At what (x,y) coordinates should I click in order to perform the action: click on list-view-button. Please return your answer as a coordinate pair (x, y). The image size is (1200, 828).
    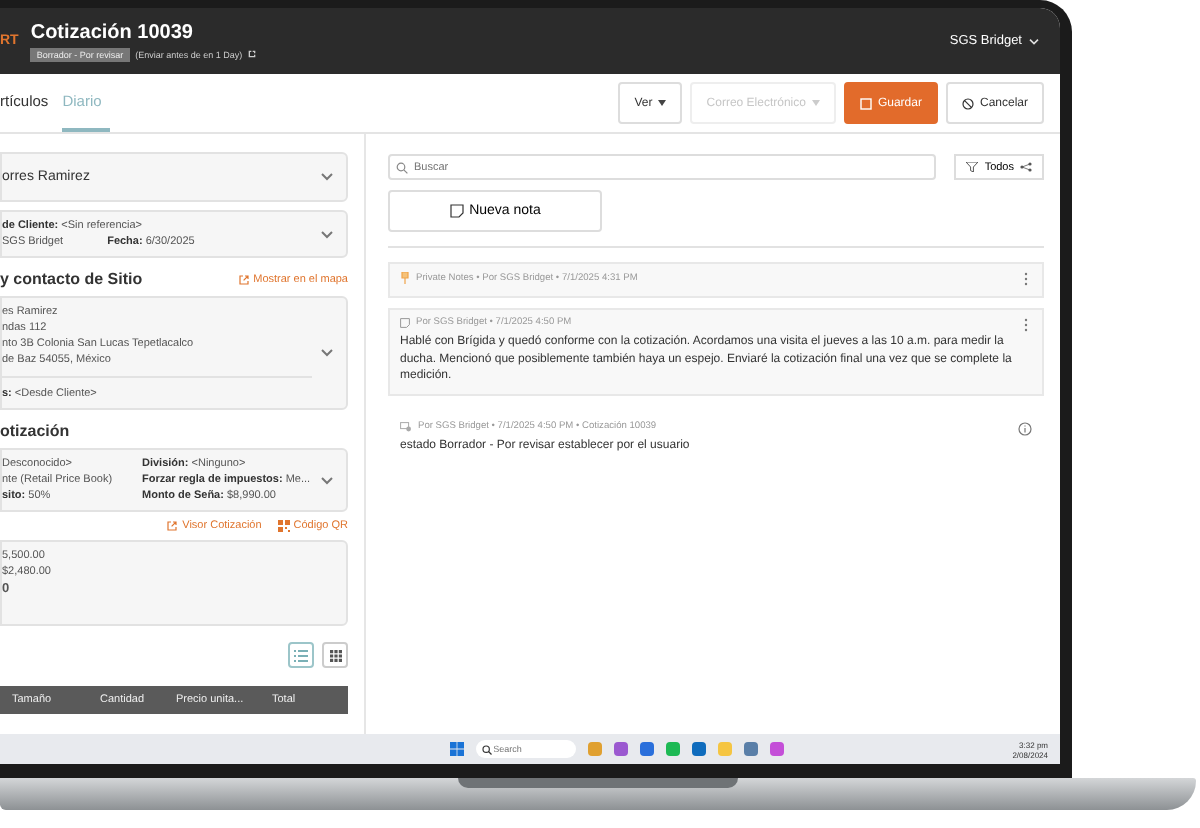
    Looking at the image, I should click on (301, 655).